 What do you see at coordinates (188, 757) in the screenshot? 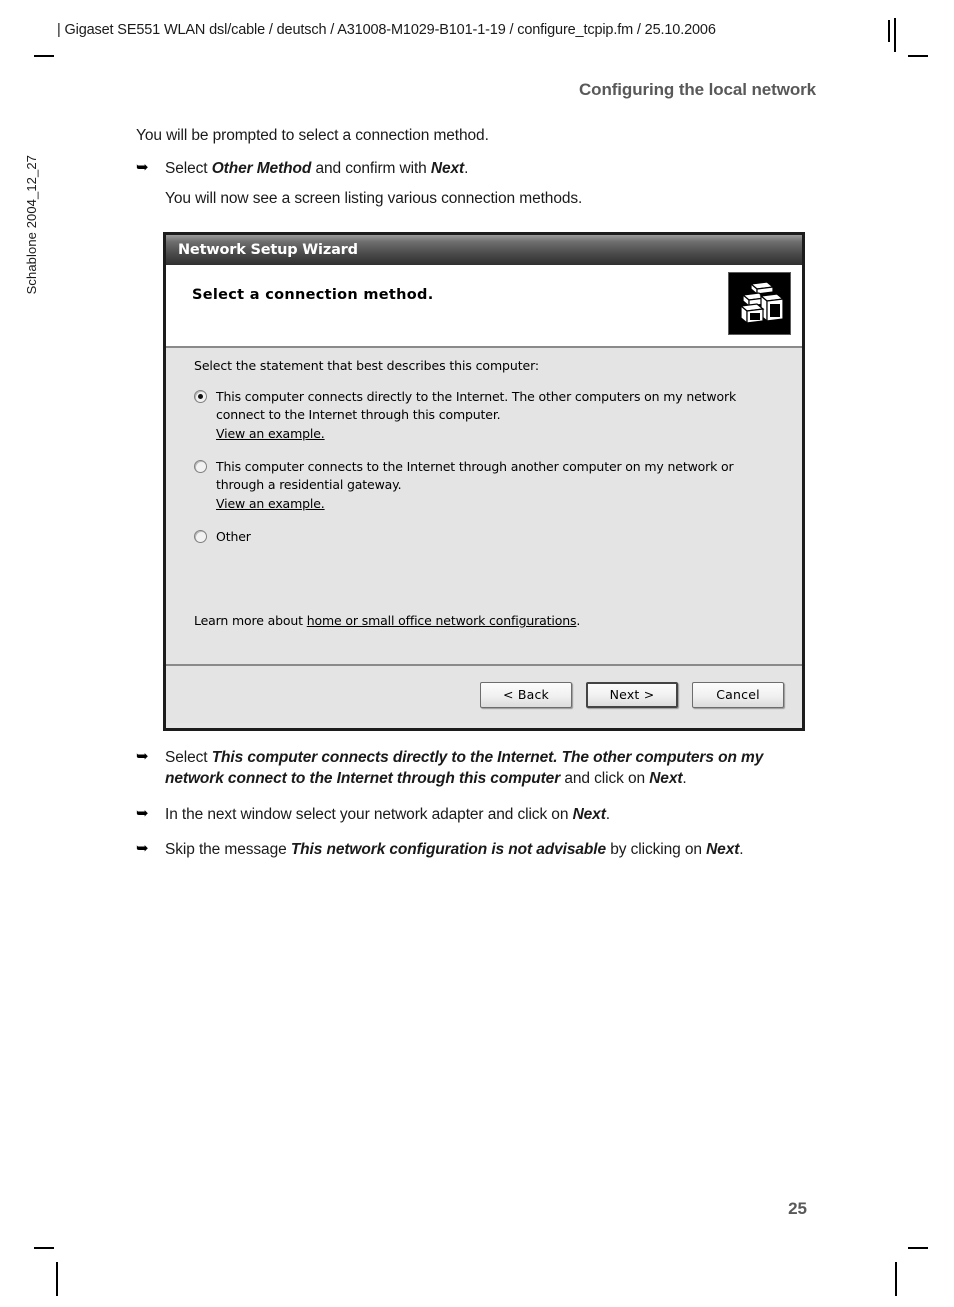
I see `step-1-pre: Select` at bounding box center [188, 757].